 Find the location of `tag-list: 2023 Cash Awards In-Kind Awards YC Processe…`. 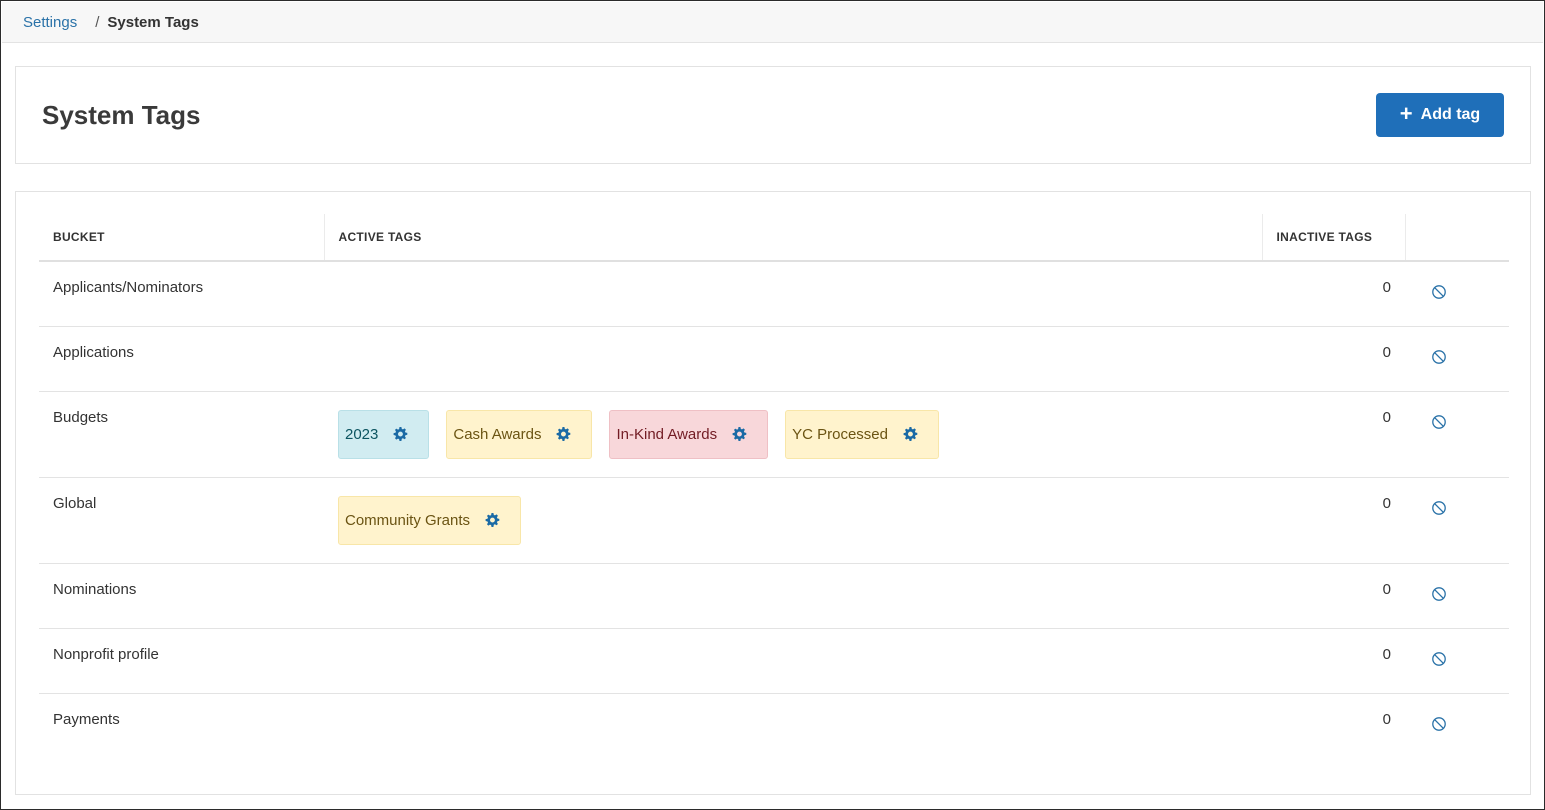

tag-list: 2023 Cash Awards In-Kind Awards YC Processe… is located at coordinates (793, 434).